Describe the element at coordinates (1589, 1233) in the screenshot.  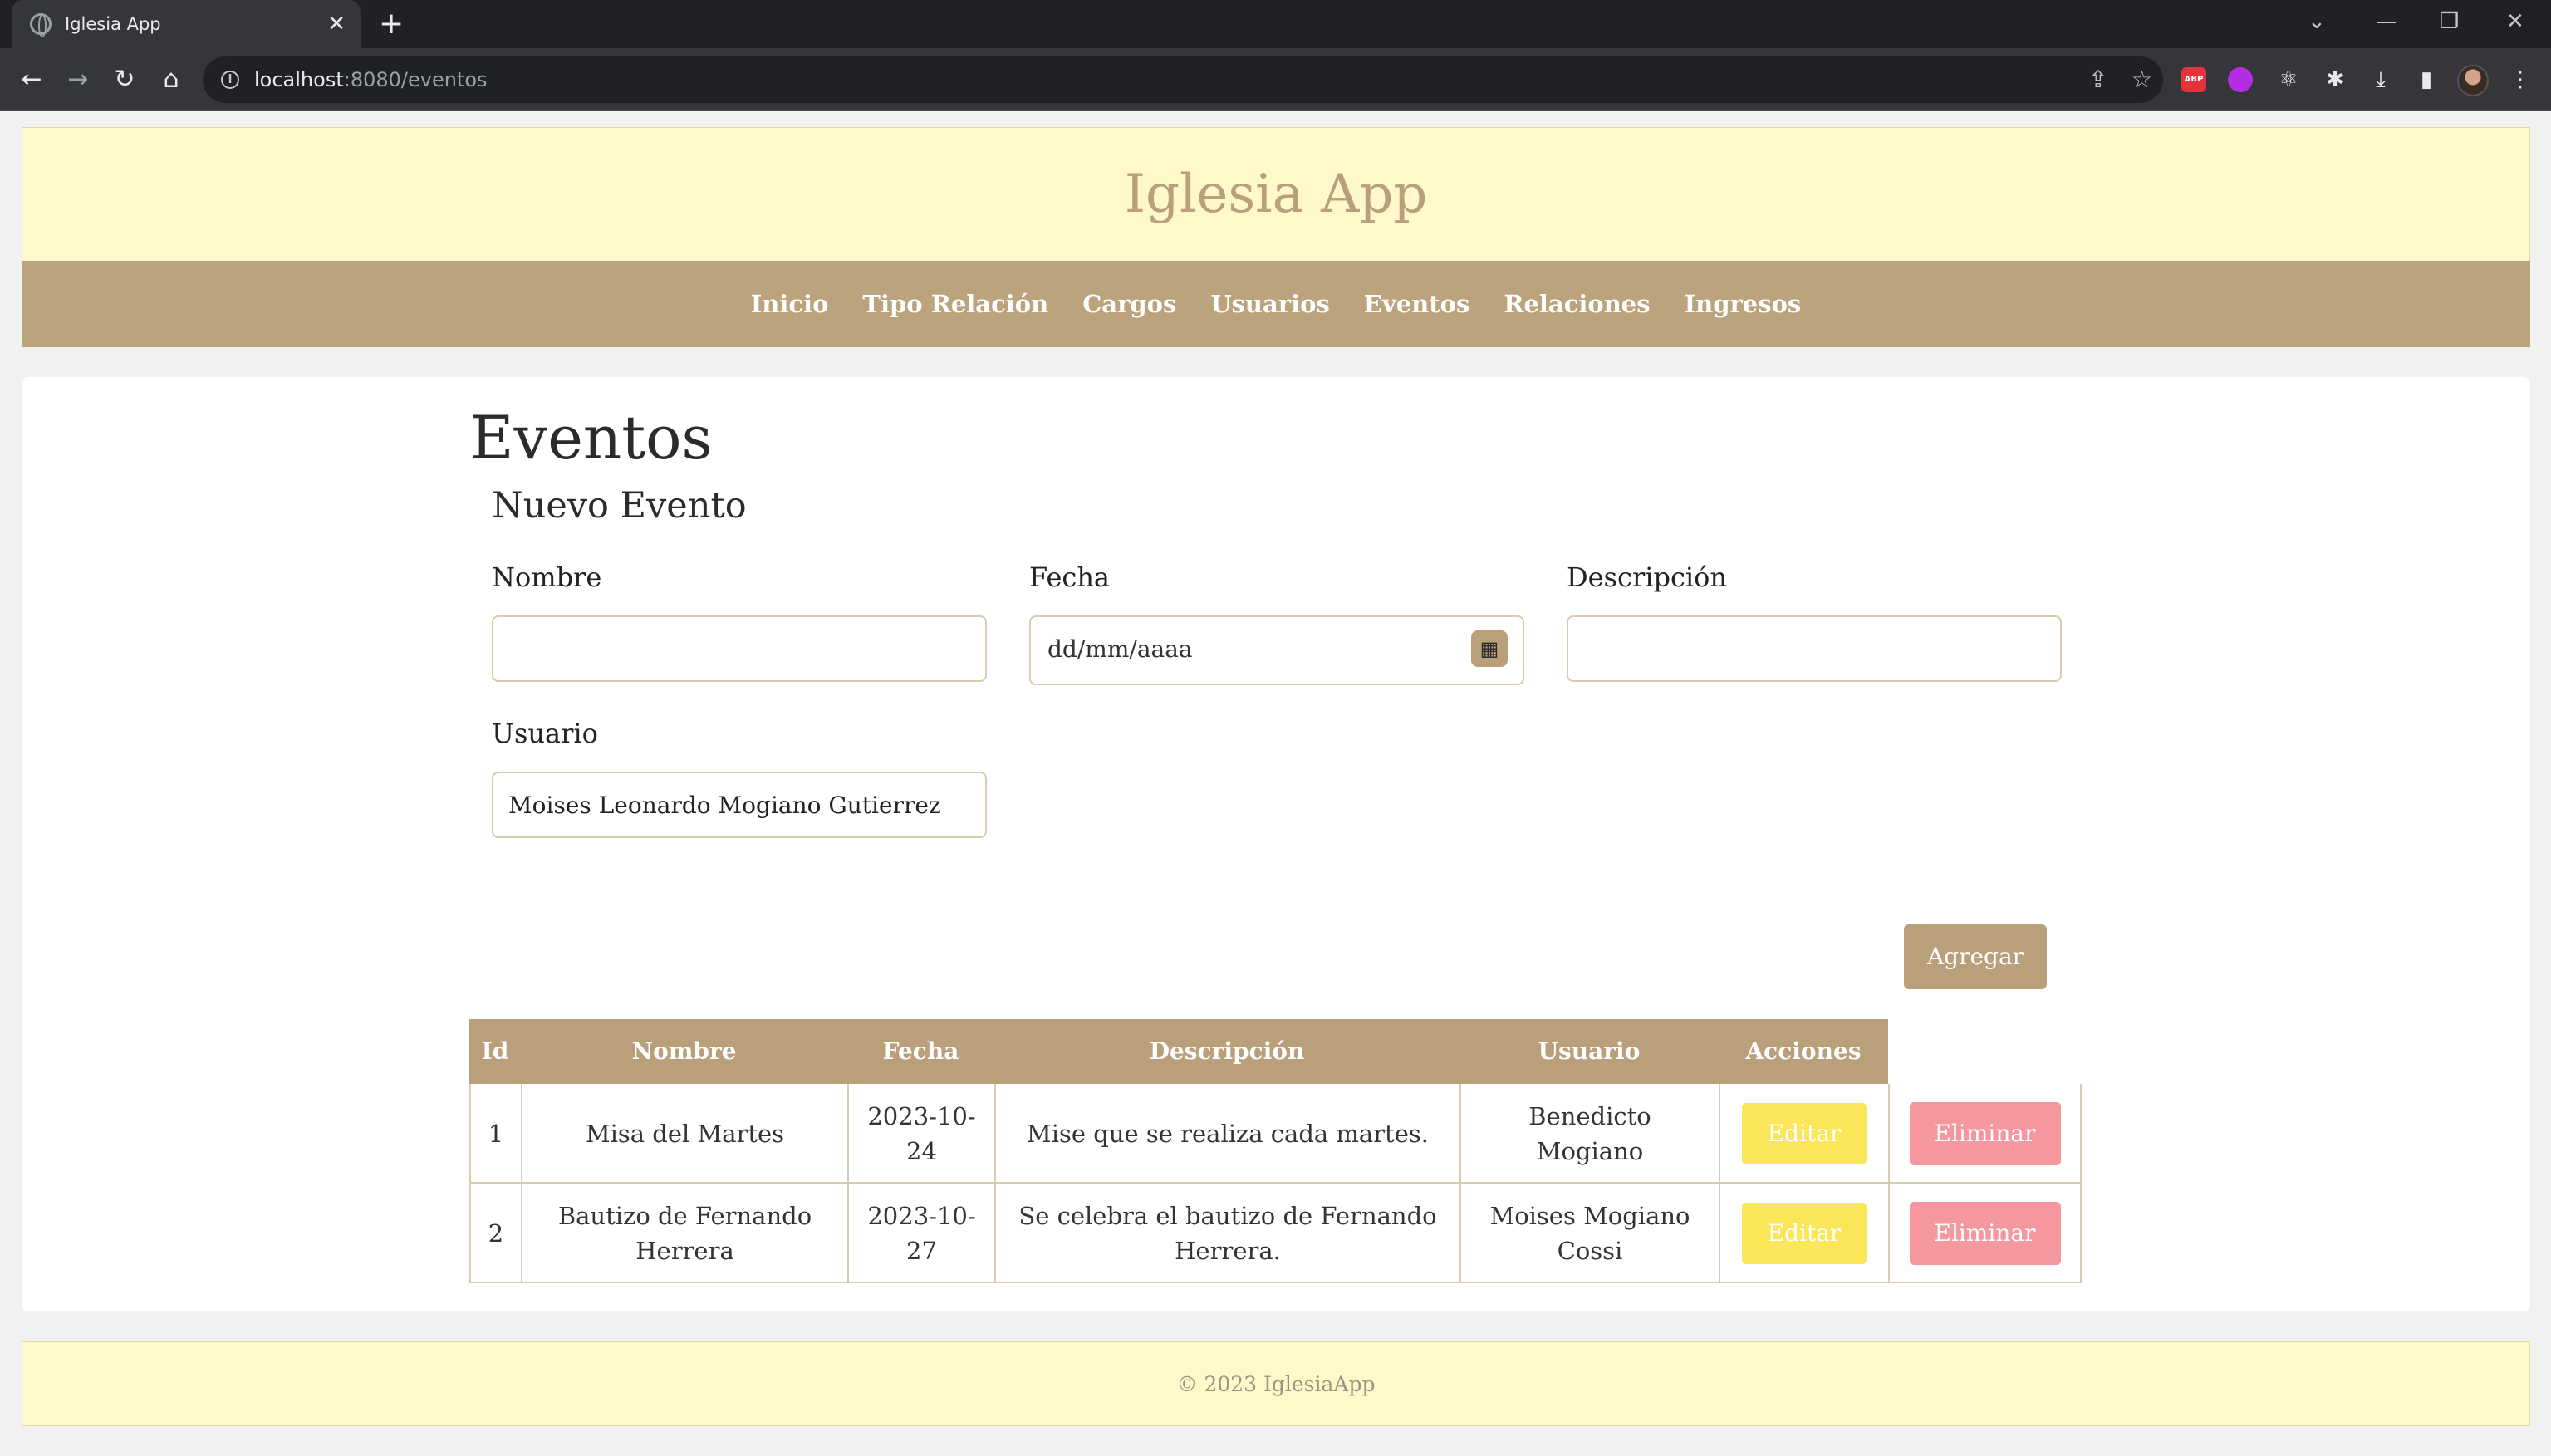
I see `cell-usuario: Moises Mogiano Cossi` at that location.